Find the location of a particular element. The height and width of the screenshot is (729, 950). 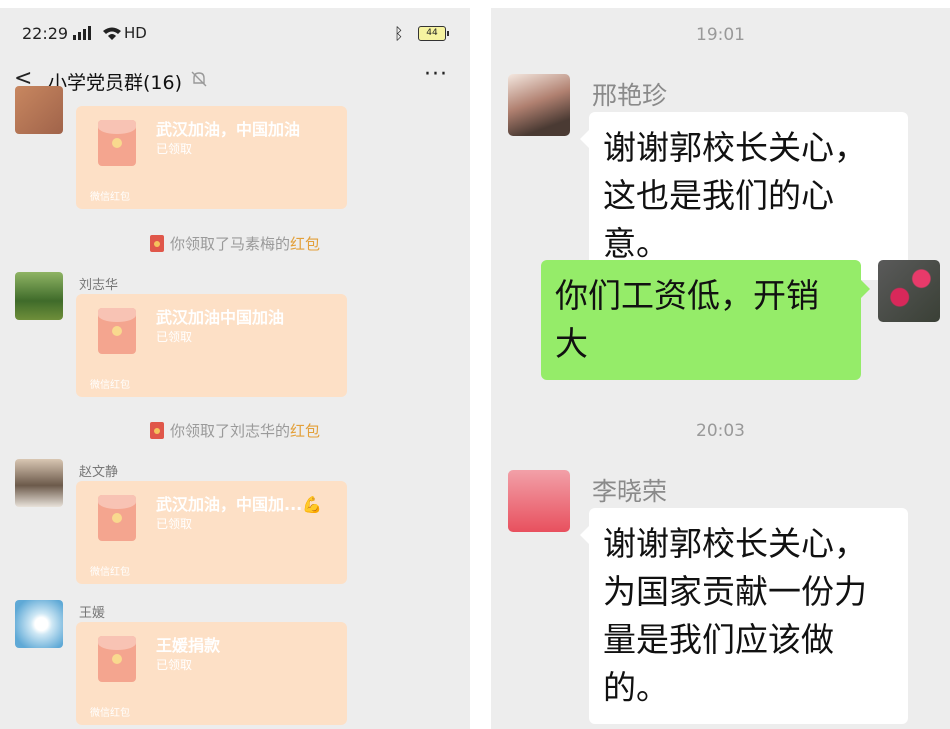

notice-text: 你领取了马素梅的 is located at coordinates (229, 244).